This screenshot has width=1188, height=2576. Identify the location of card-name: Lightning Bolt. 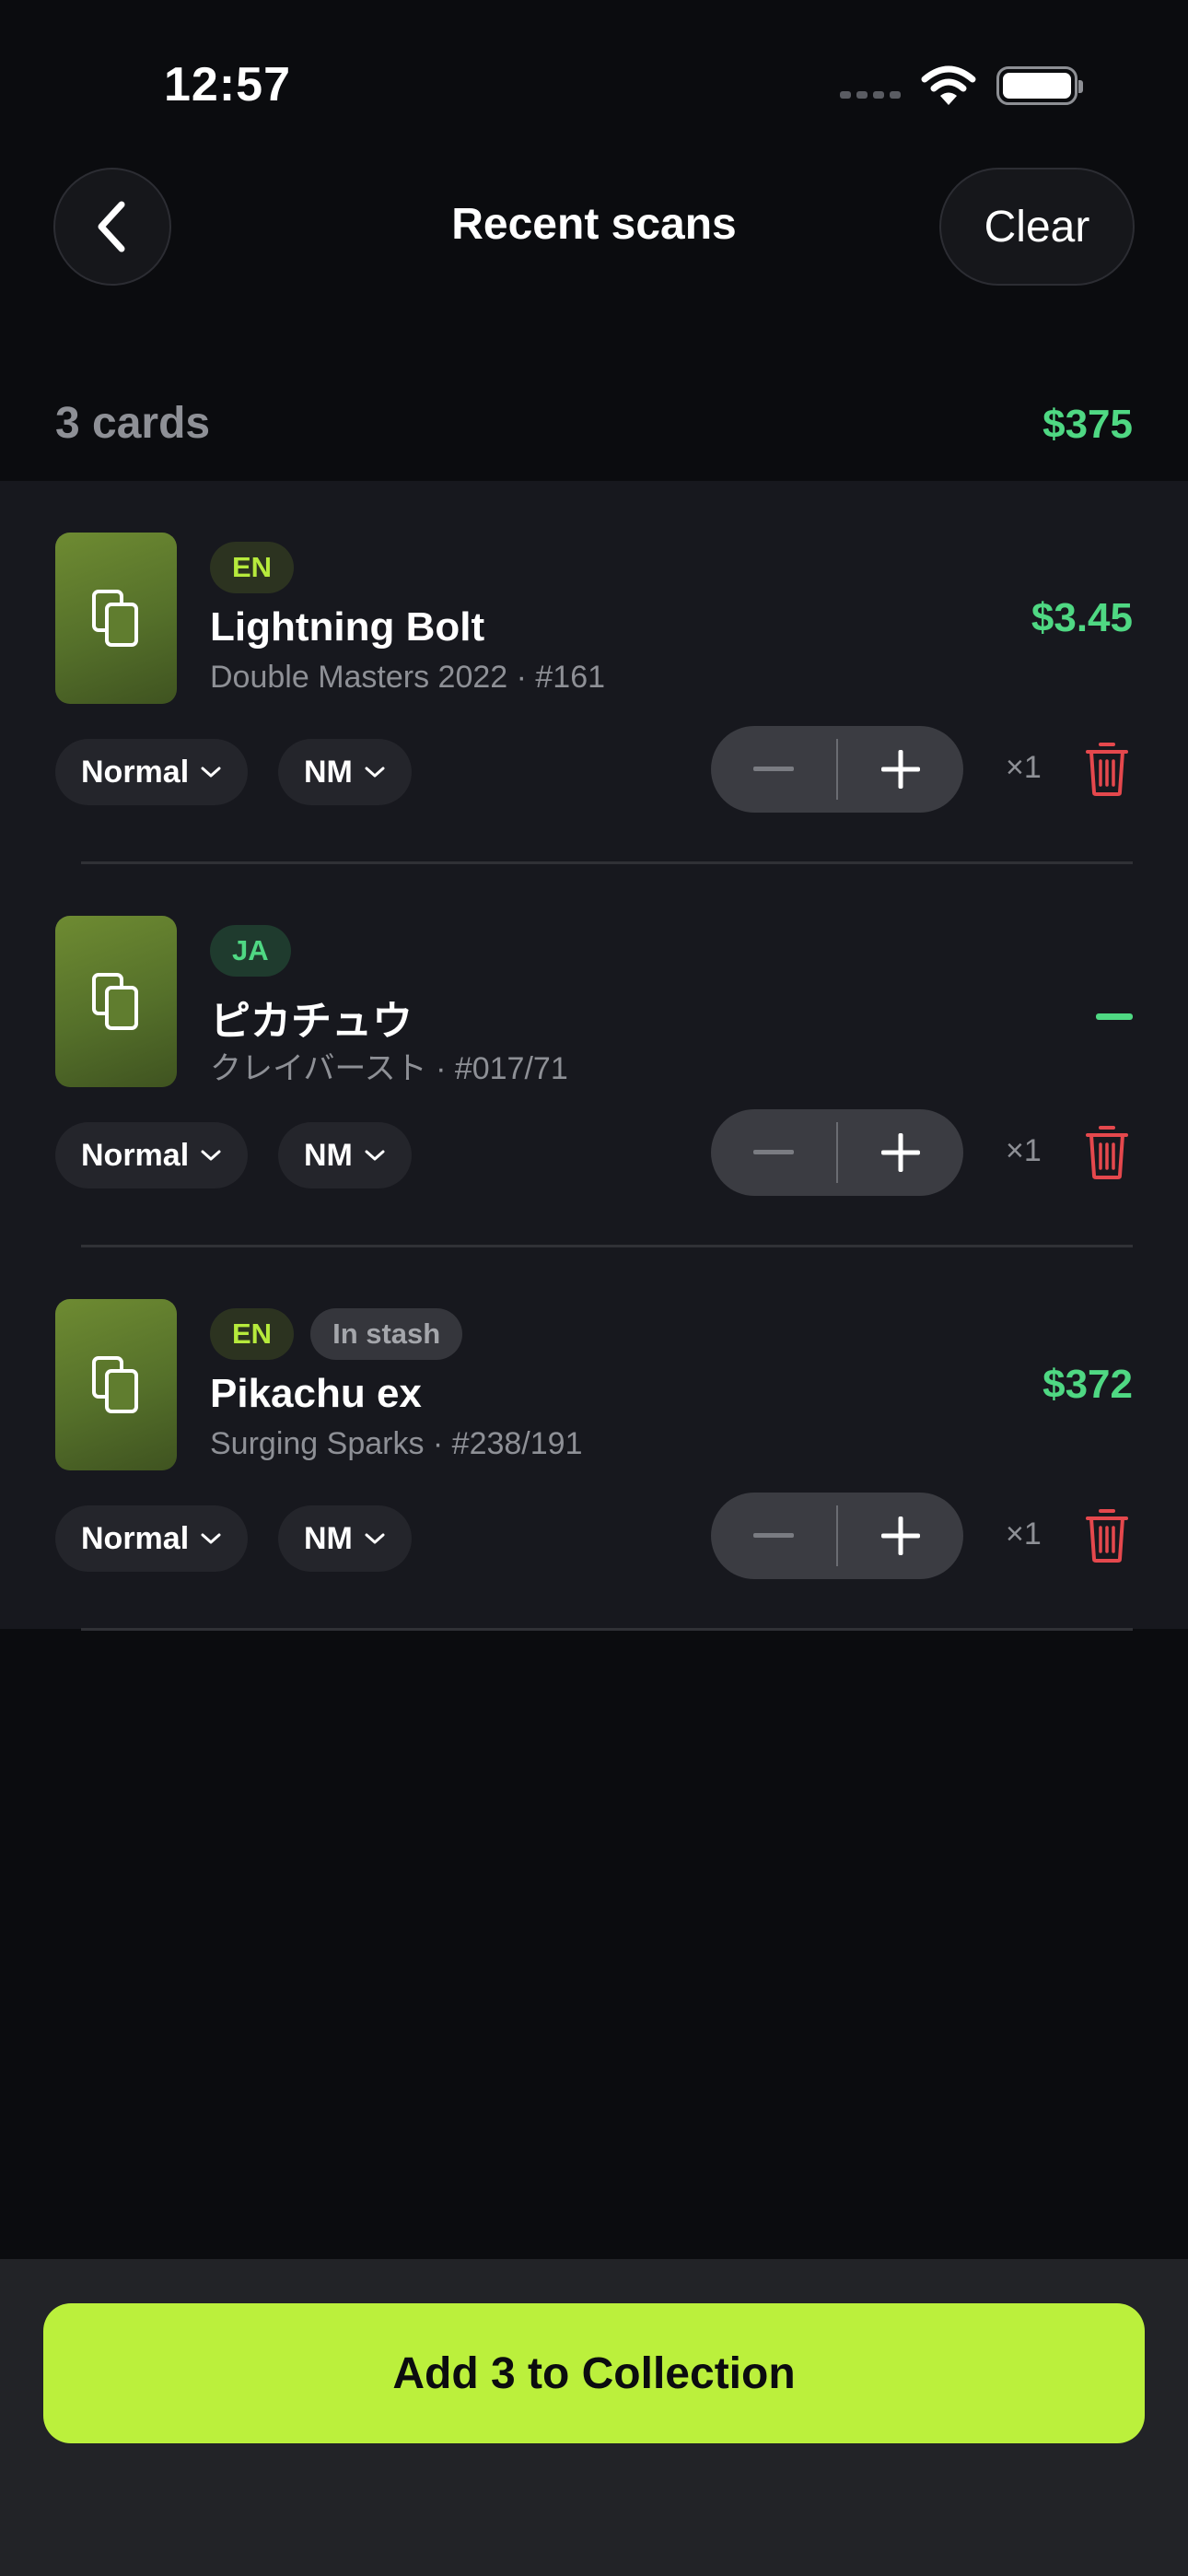
(347, 627).